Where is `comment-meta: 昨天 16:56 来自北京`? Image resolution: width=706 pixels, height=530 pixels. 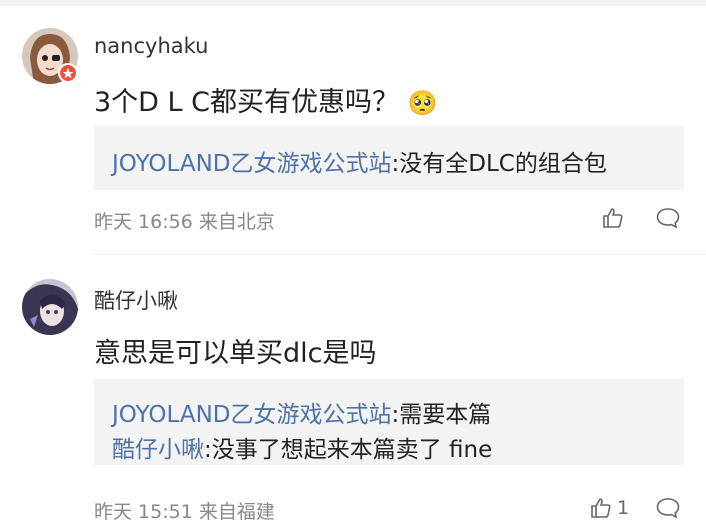
comment-meta: 昨天 16:56 来自北京 is located at coordinates (184, 222).